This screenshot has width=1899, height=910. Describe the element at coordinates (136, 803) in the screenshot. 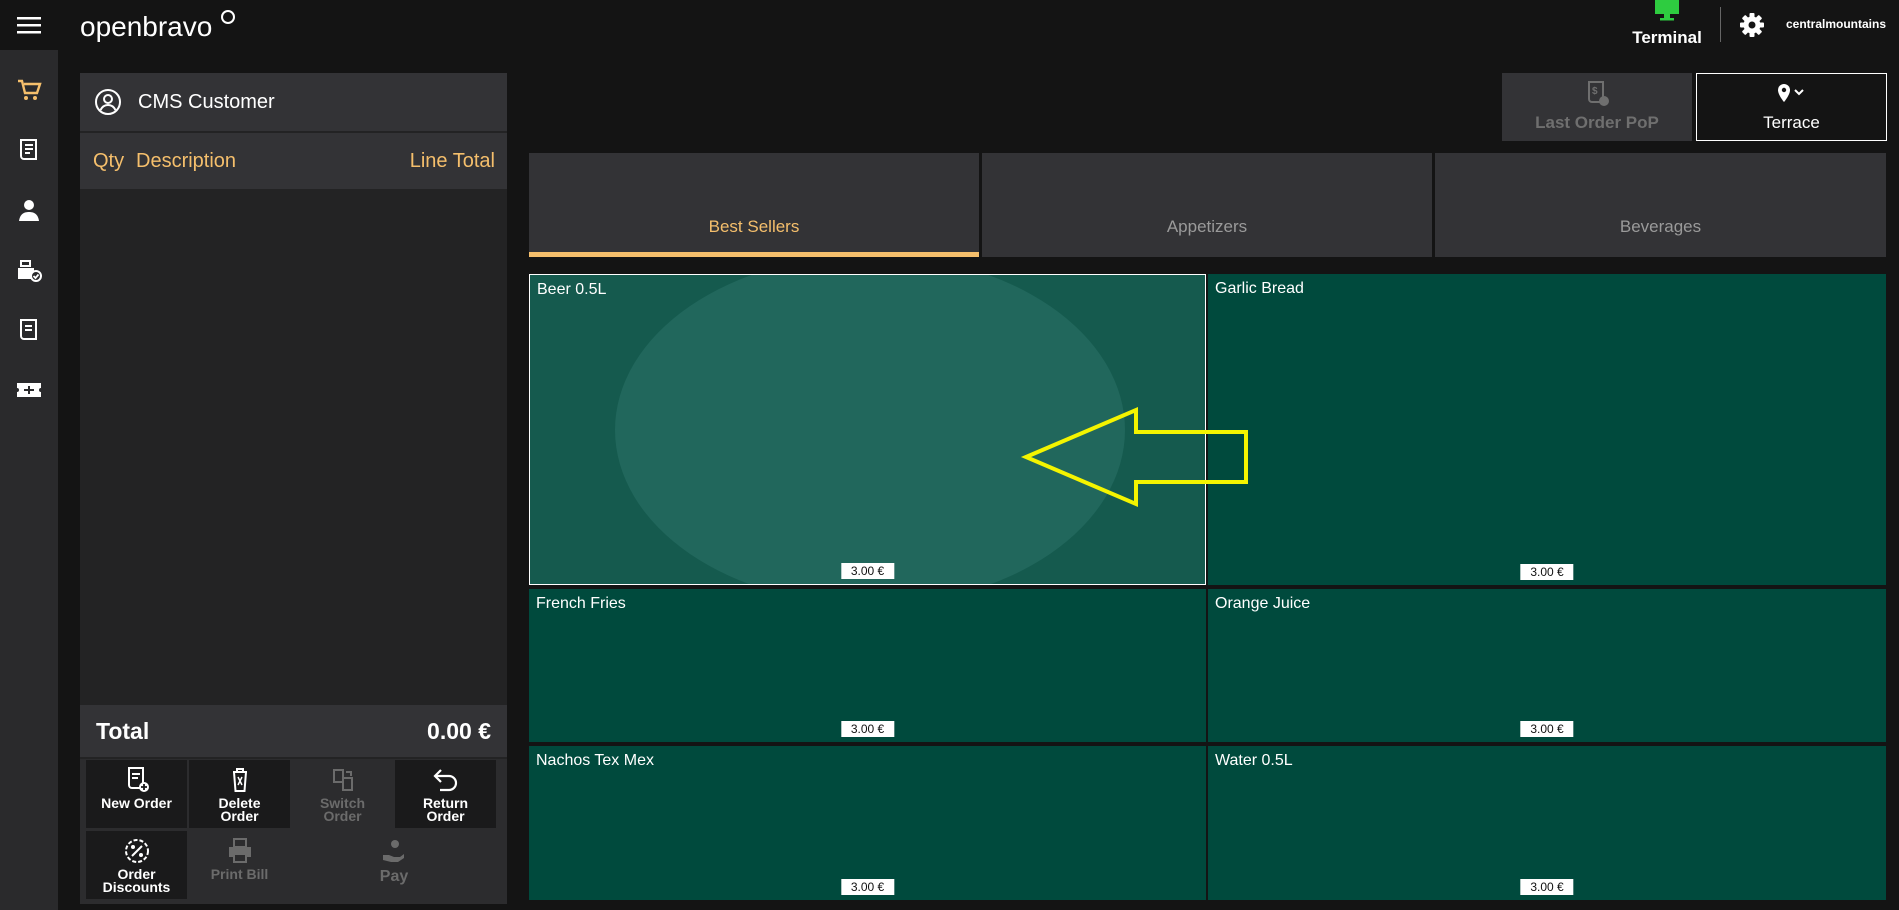

I see `new-order-label: New Order` at that location.